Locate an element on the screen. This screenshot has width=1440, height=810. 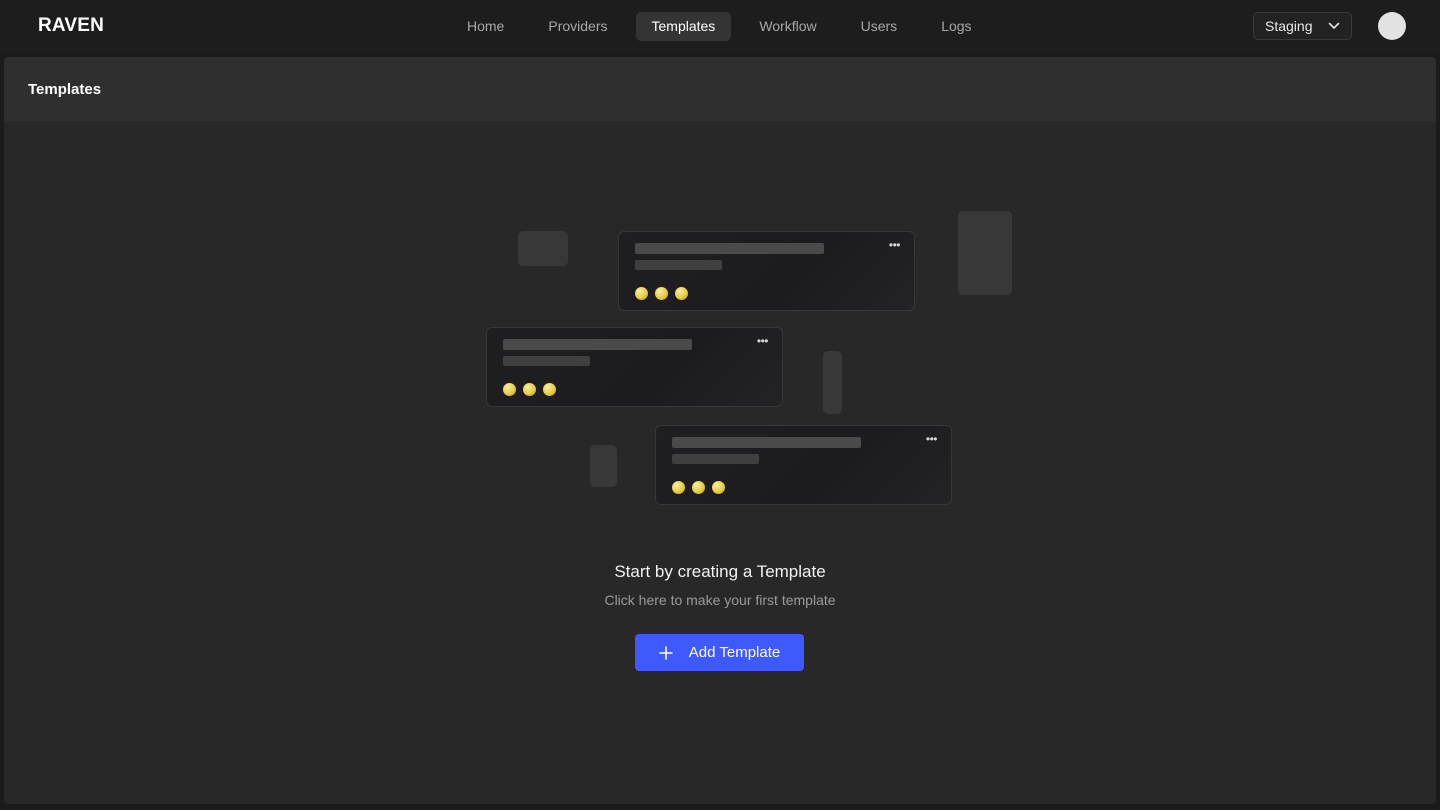
nav-item-providers: Providers is located at coordinates (577, 26).